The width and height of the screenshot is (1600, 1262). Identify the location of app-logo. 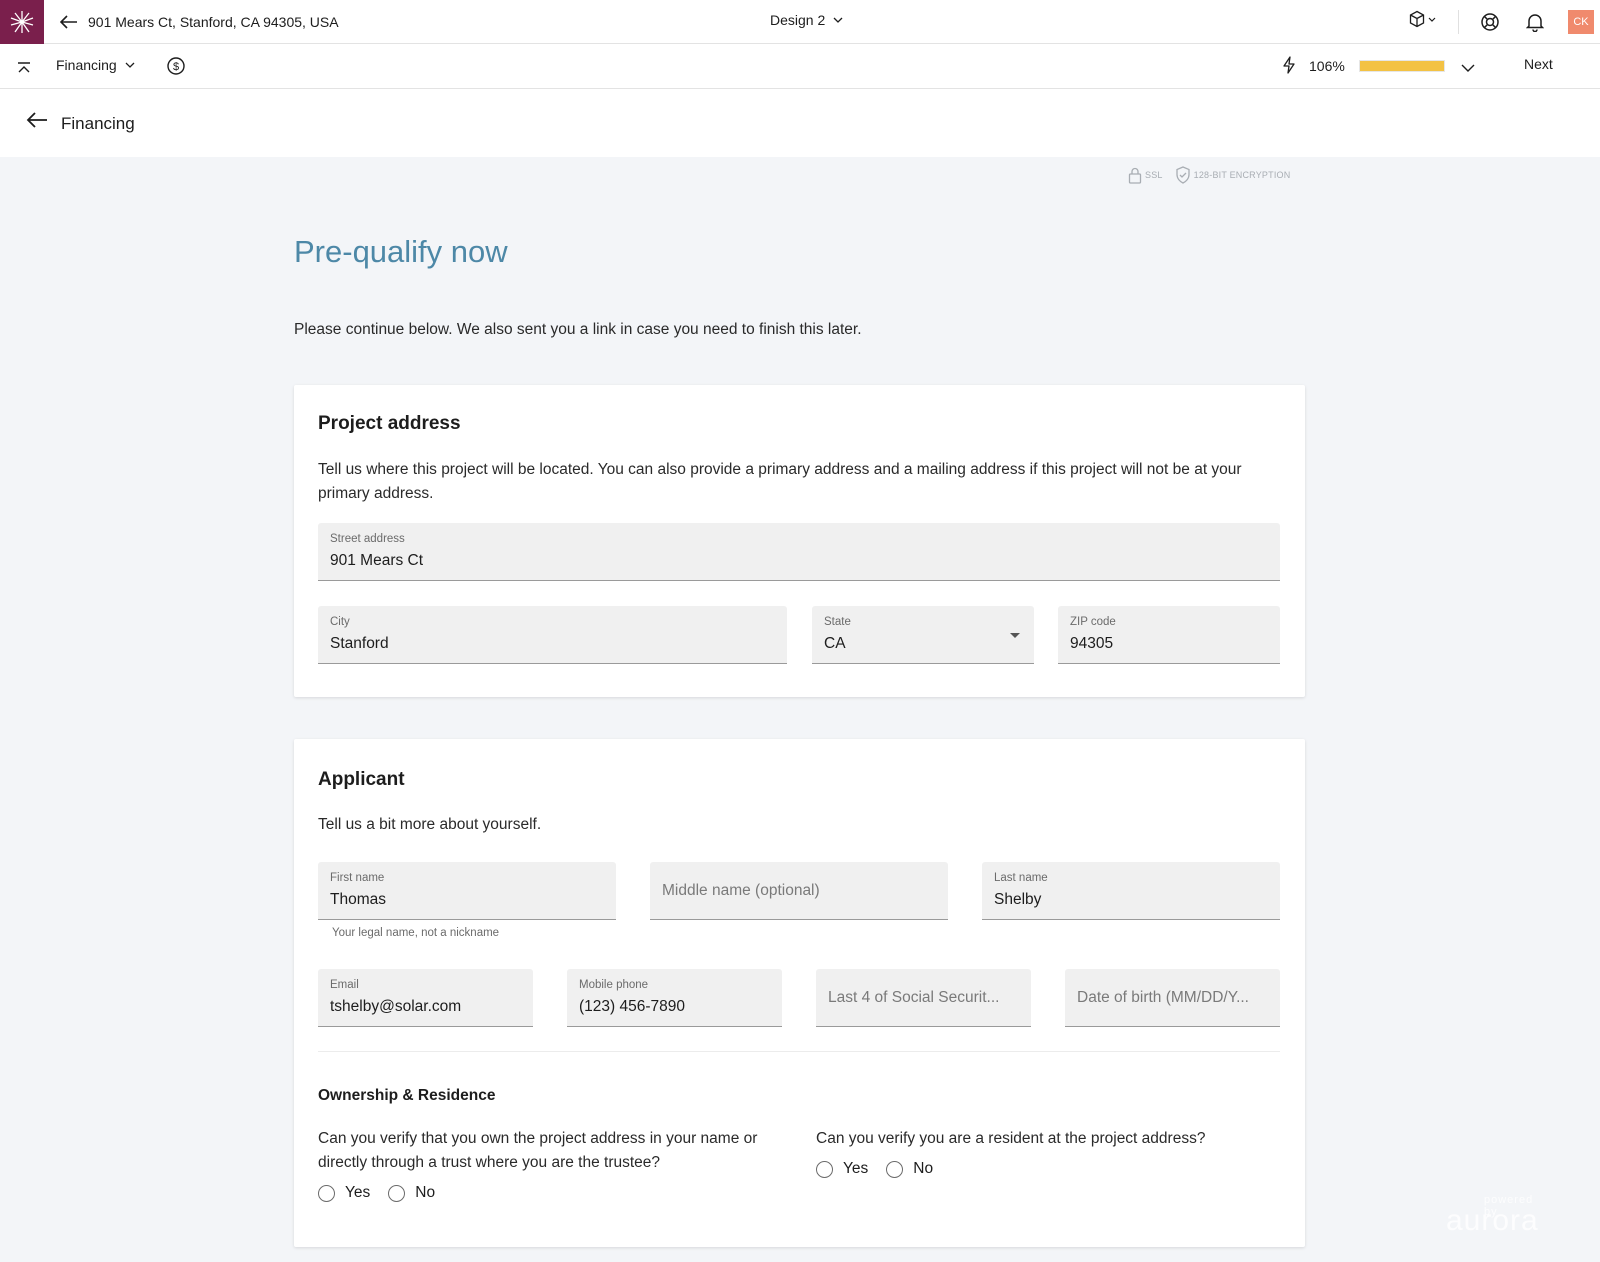
(22, 22).